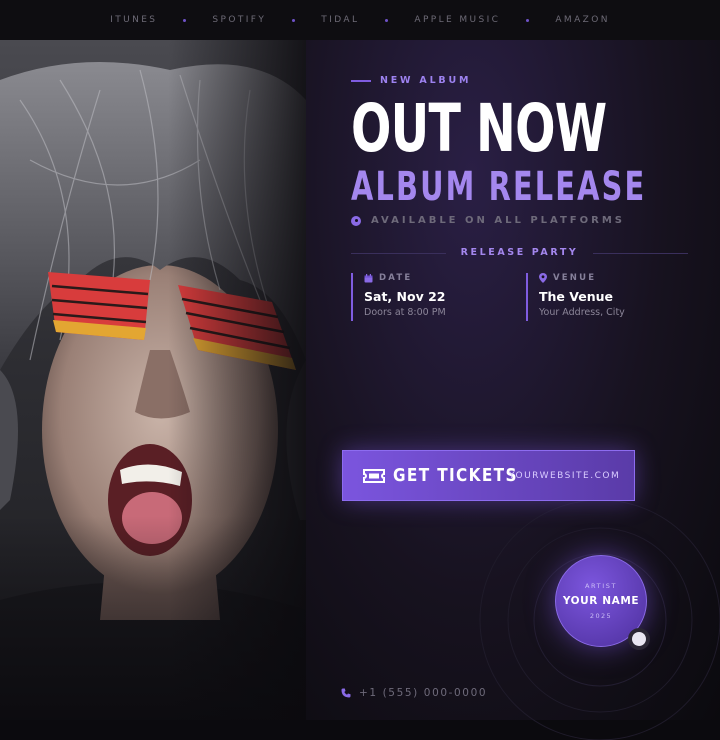  I want to click on eyebrow: NEW ALBUM, so click(411, 80).